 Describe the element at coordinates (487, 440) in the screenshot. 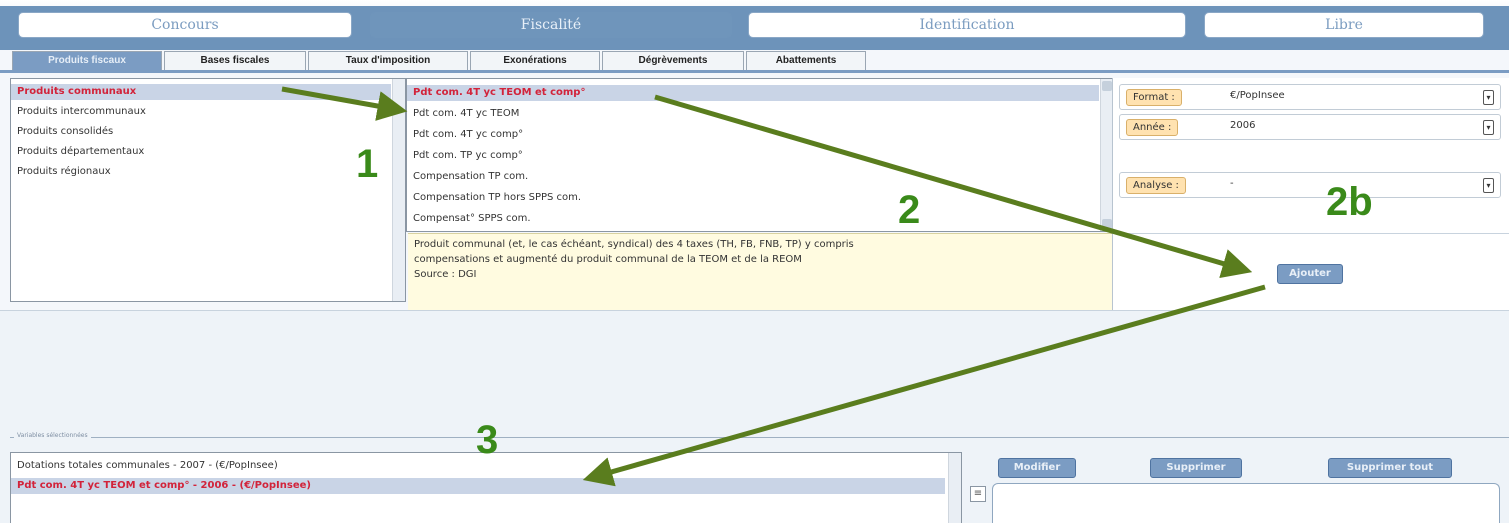

I see `annotation-3: 3` at that location.